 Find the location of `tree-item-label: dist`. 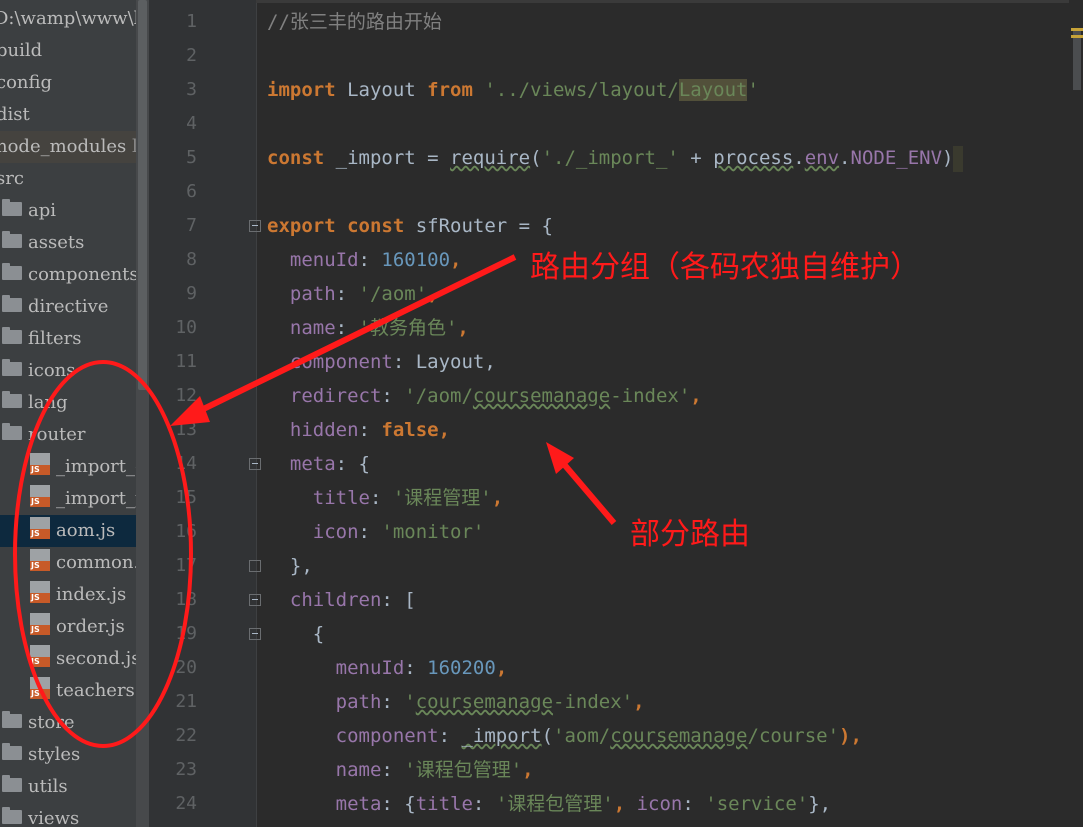

tree-item-label: dist is located at coordinates (15, 114).